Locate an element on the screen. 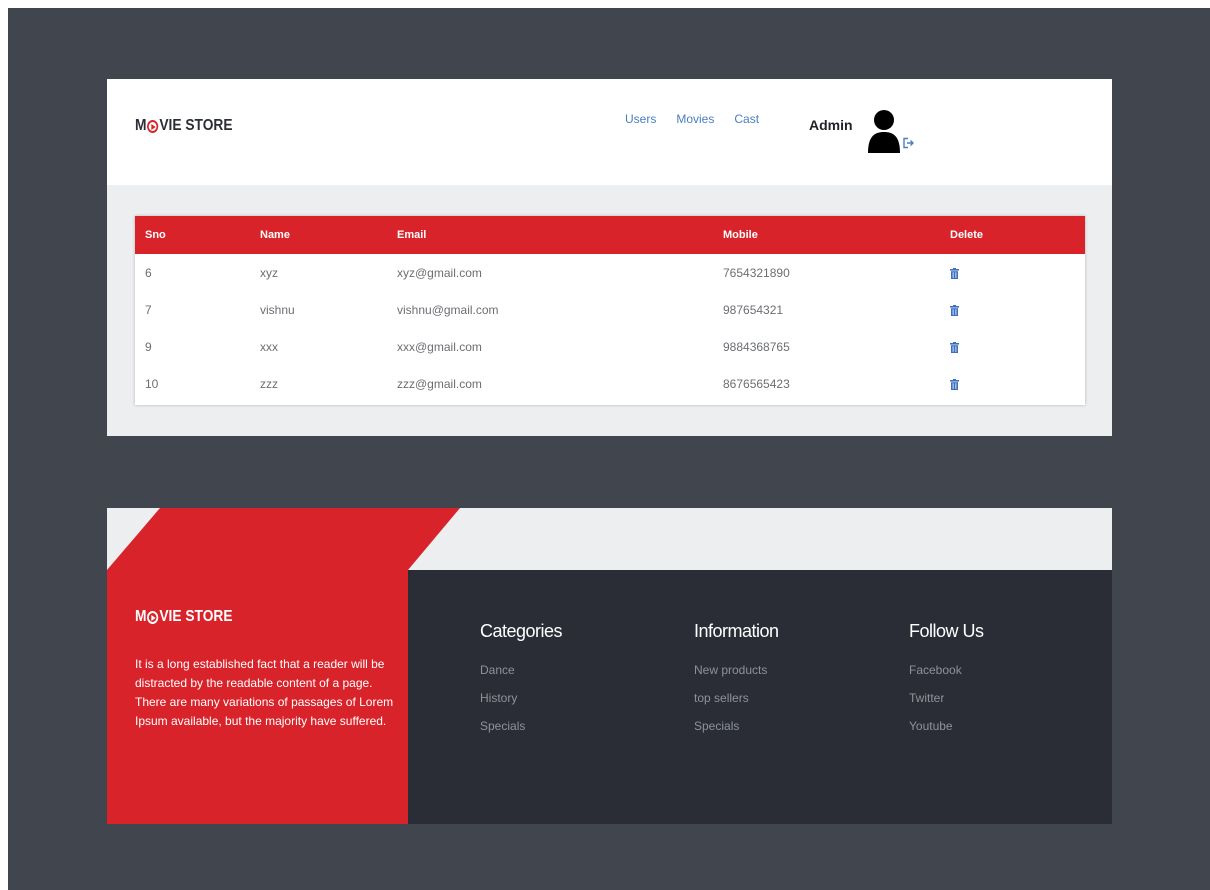 Image resolution: width=1210 pixels, height=890 pixels. cell-mobile: 987654321 is located at coordinates (753, 309).